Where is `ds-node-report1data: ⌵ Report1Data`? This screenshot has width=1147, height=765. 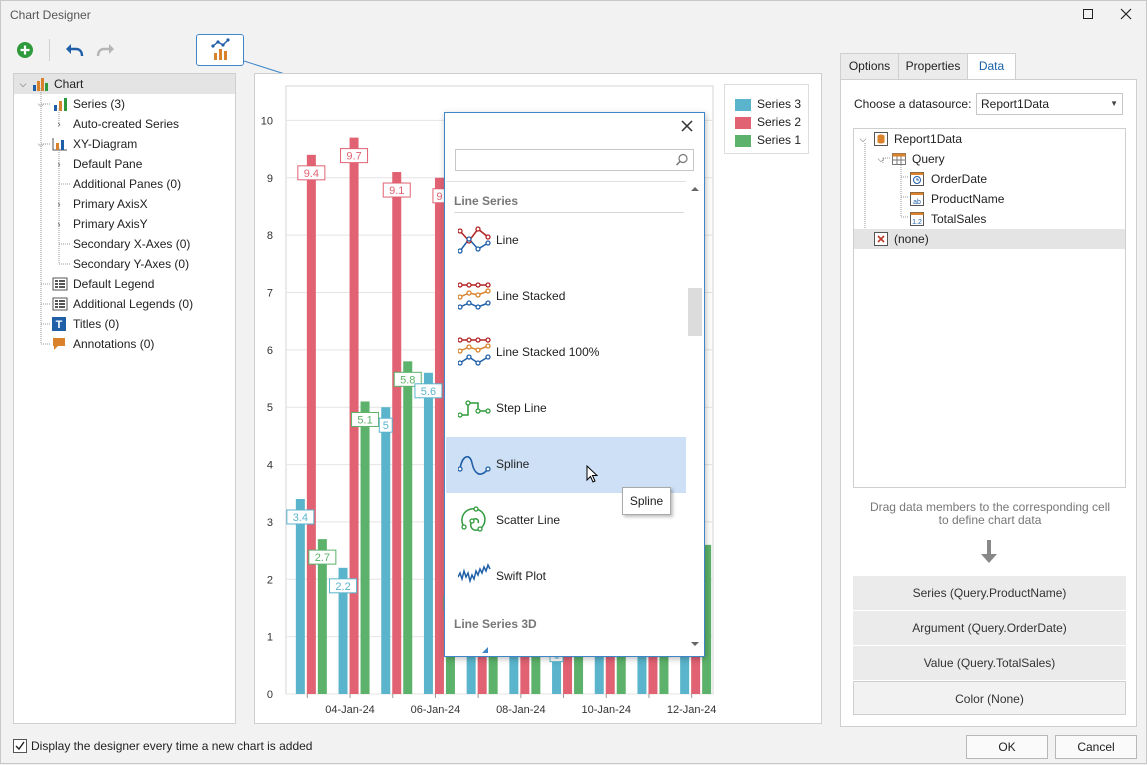
ds-node-report1data: ⌵ Report1Data is located at coordinates (989, 139).